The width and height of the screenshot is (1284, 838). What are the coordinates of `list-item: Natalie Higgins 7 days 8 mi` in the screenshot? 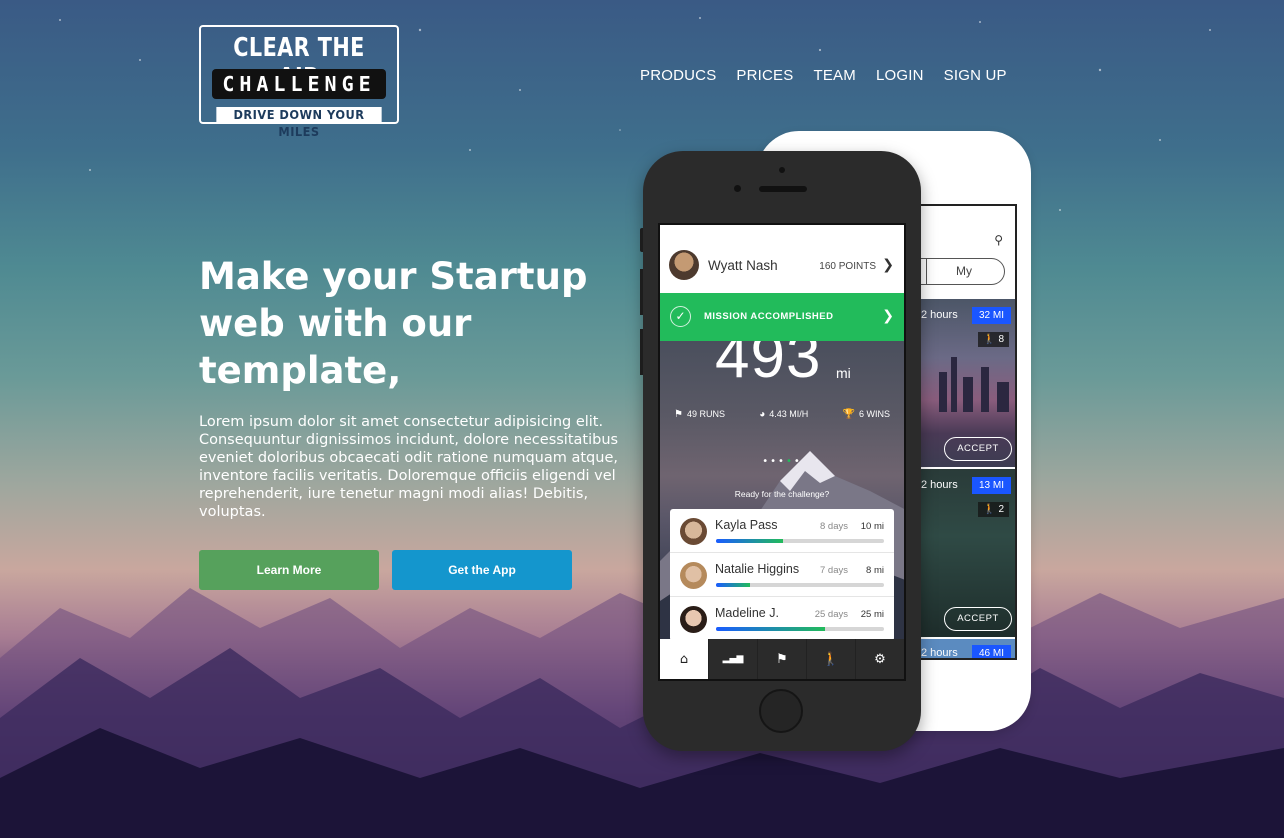 It's located at (782, 575).